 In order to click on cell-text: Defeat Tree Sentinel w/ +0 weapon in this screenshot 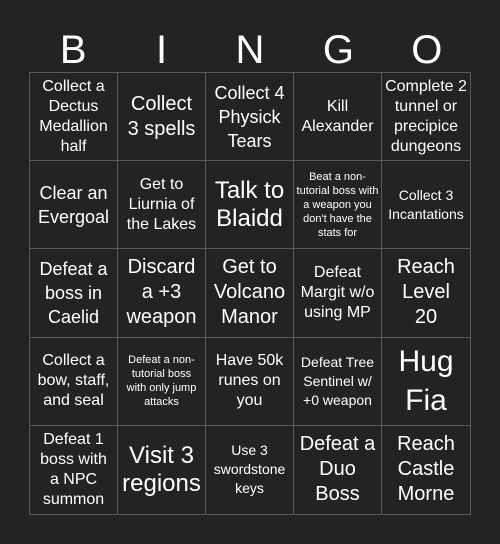, I will do `click(337, 380)`.